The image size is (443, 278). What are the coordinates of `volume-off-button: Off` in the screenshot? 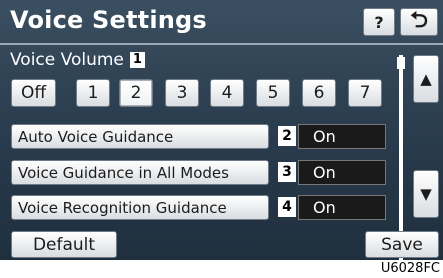 It's located at (33, 93).